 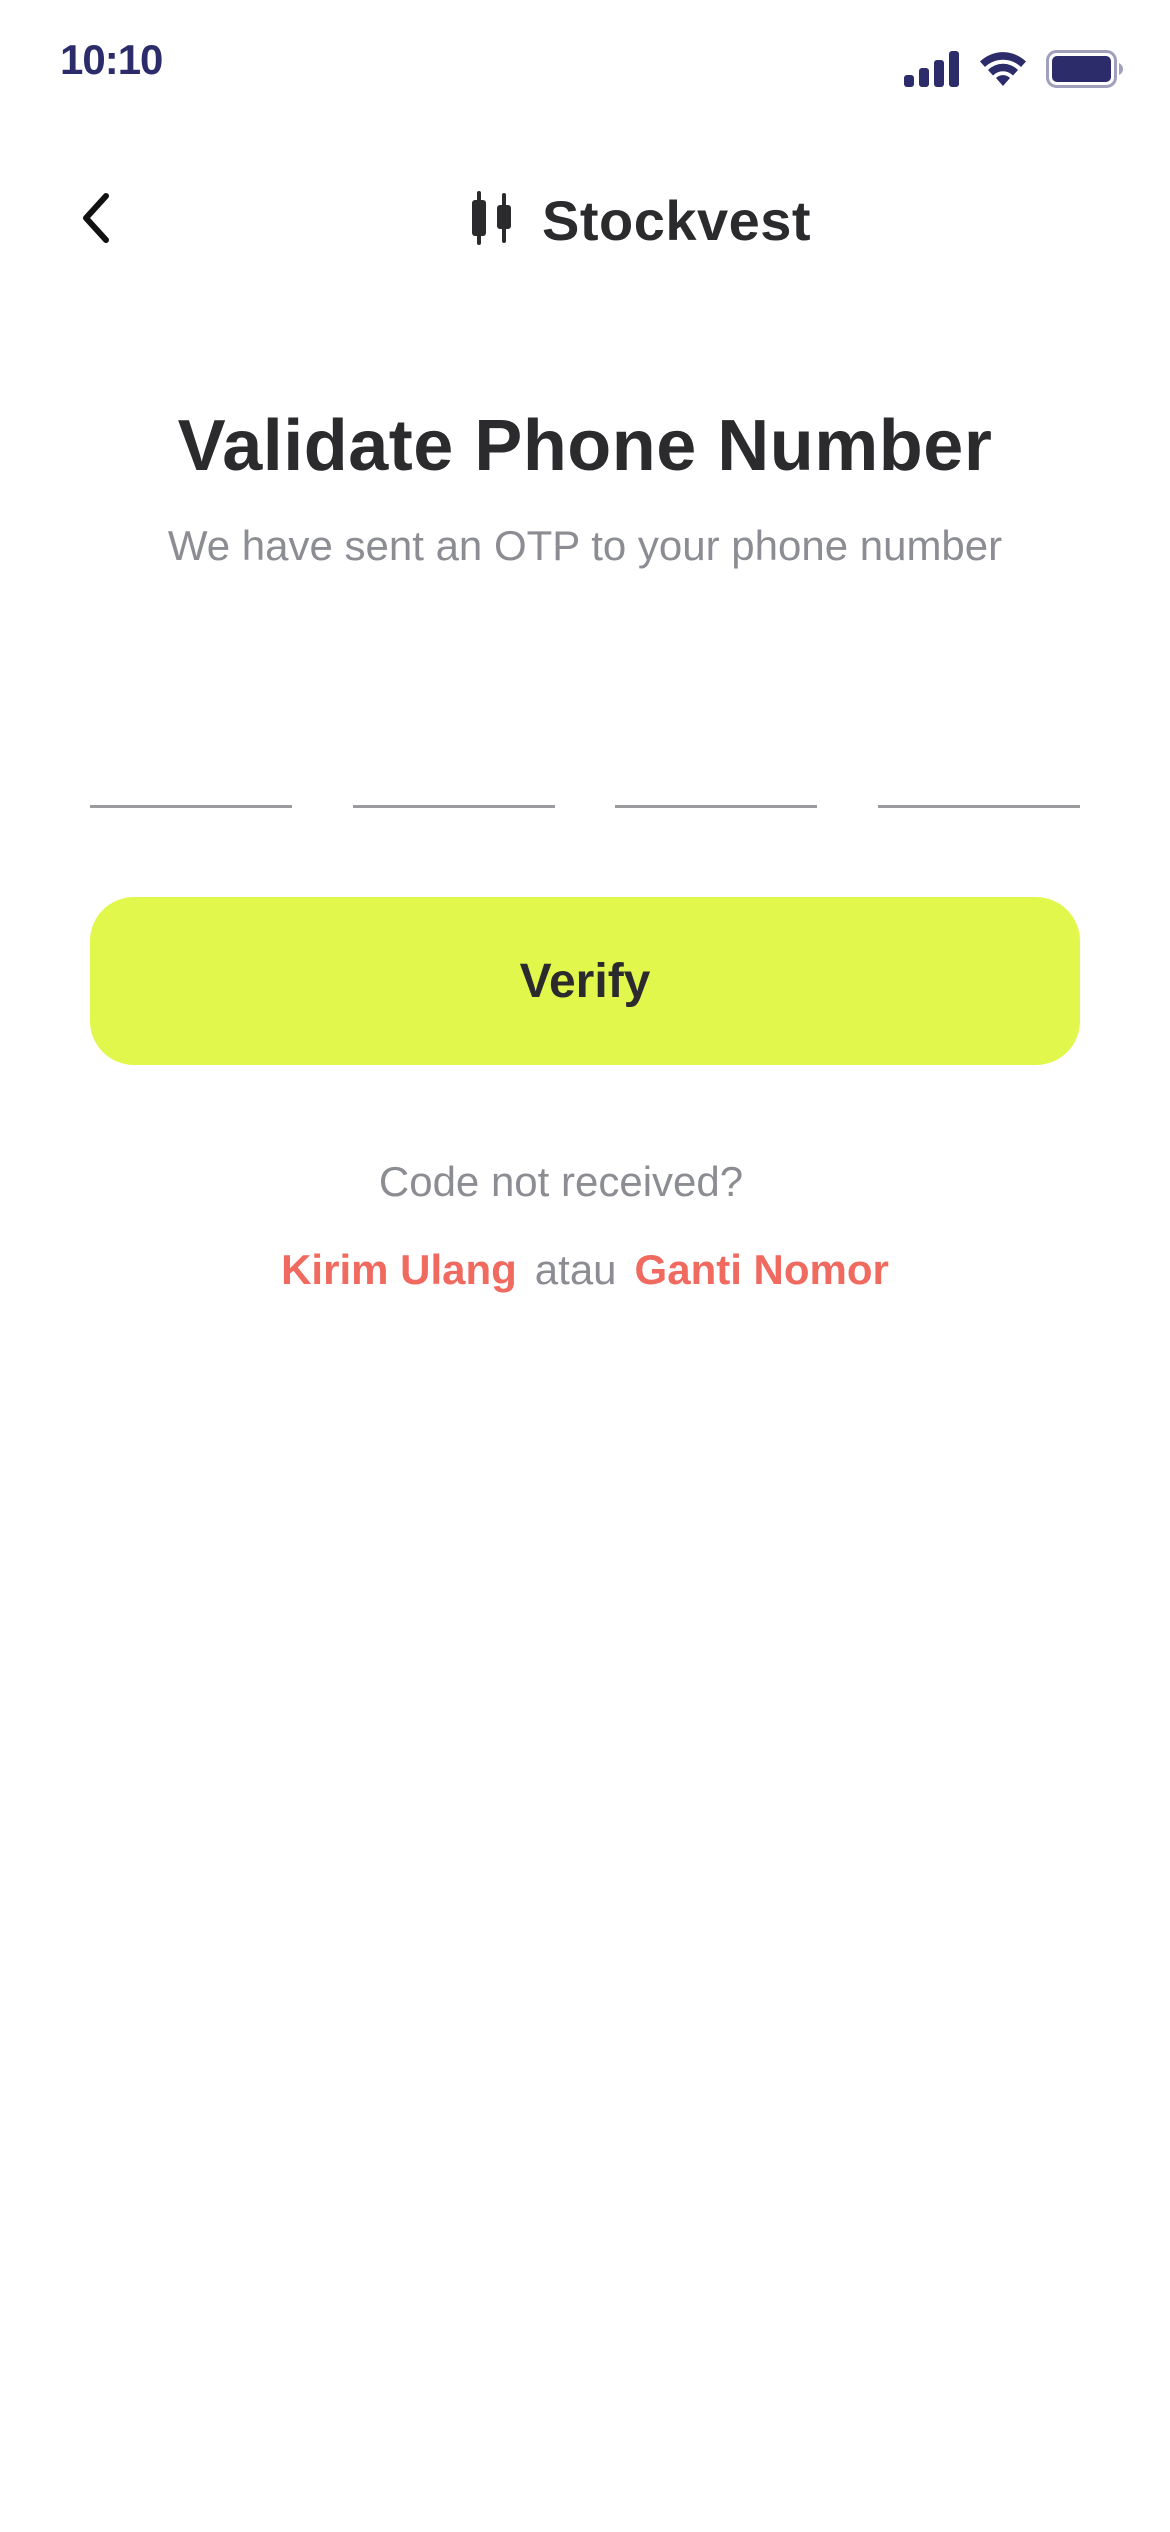 I want to click on code-not-received-text: Code not received?, so click(x=561, y=1181).